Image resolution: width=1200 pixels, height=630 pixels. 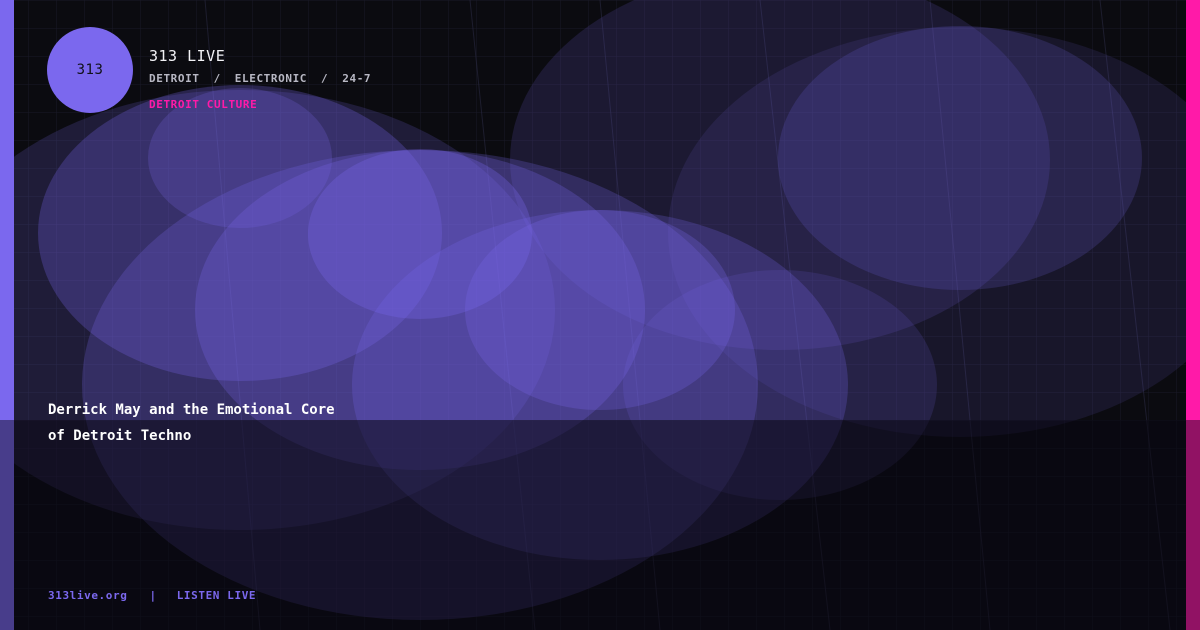 I want to click on category-label: DETROIT CULTURE, so click(x=203, y=104).